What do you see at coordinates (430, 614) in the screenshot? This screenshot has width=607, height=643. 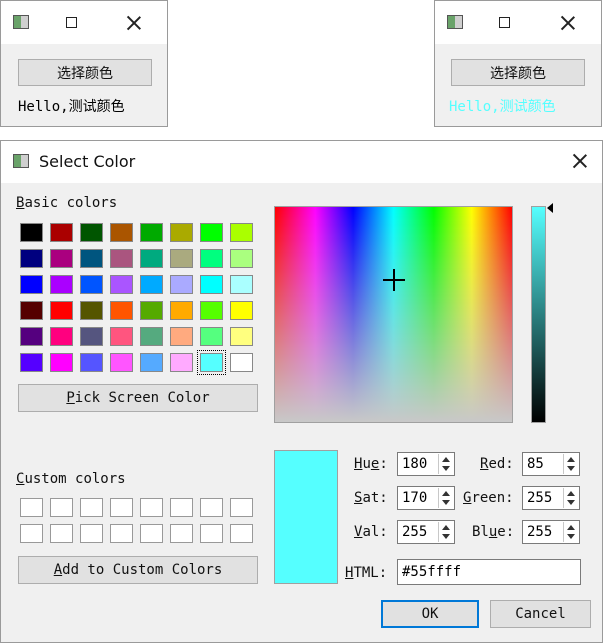 I see `ok-button: OK` at bounding box center [430, 614].